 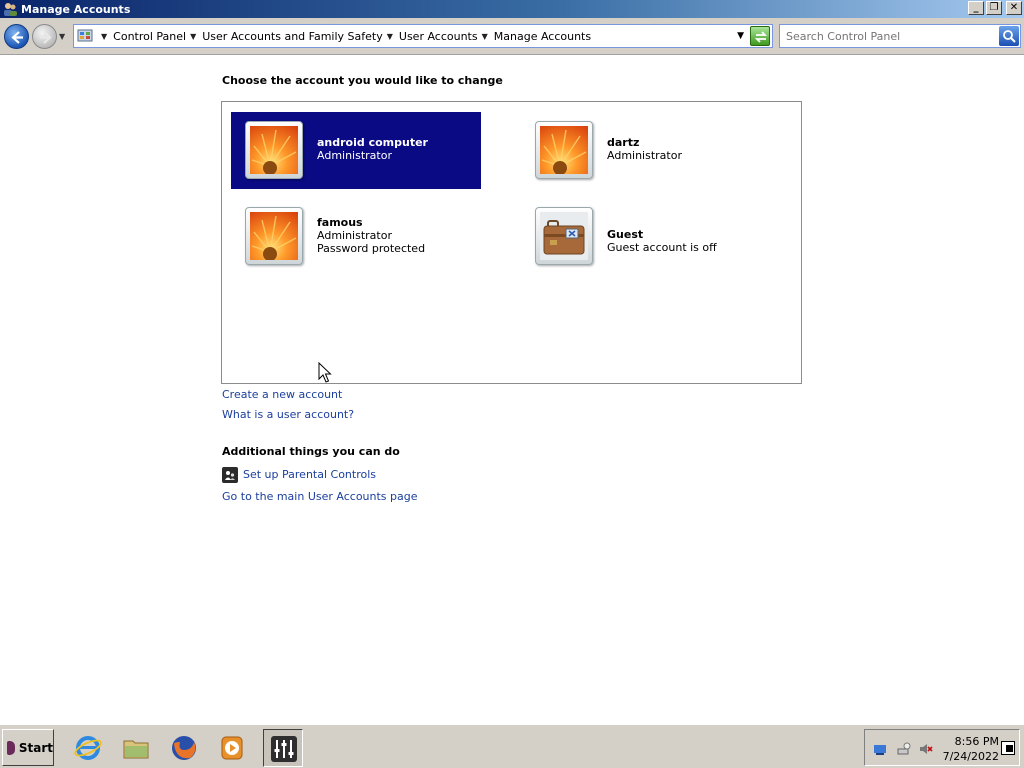 I want to click on breadcrumb-user-accounts-family-safety: User Accounts and Family Safety, so click(x=292, y=36).